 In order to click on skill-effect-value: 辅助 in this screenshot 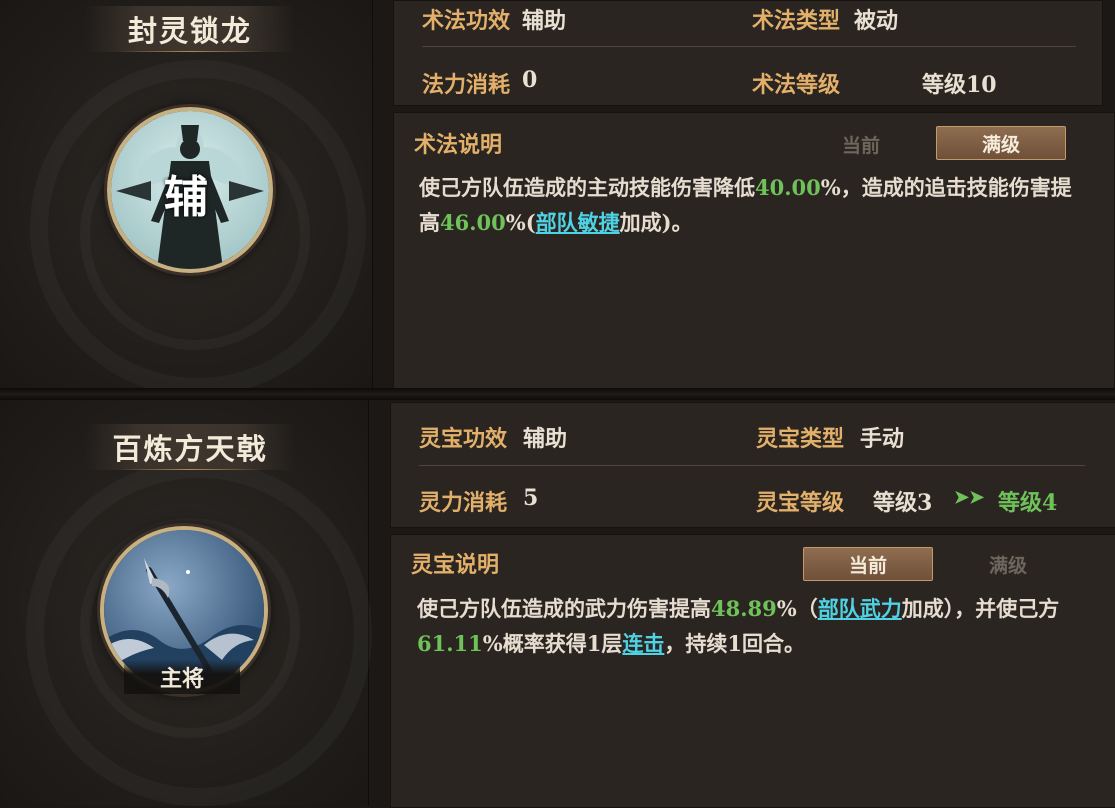, I will do `click(544, 21)`.